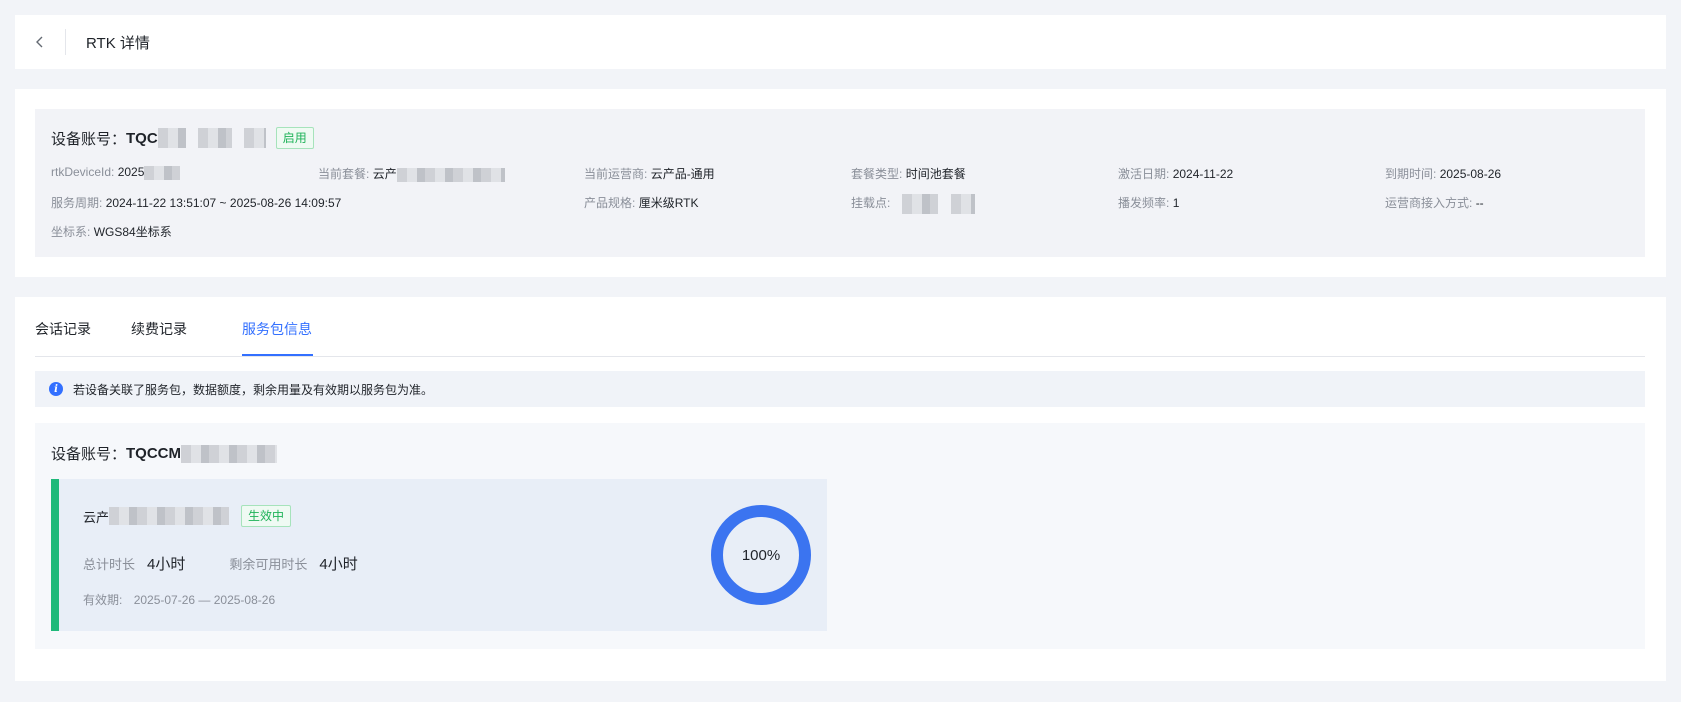  What do you see at coordinates (1434, 203) in the screenshot?
I see `field-operator-access: 运营商接入方式: --` at bounding box center [1434, 203].